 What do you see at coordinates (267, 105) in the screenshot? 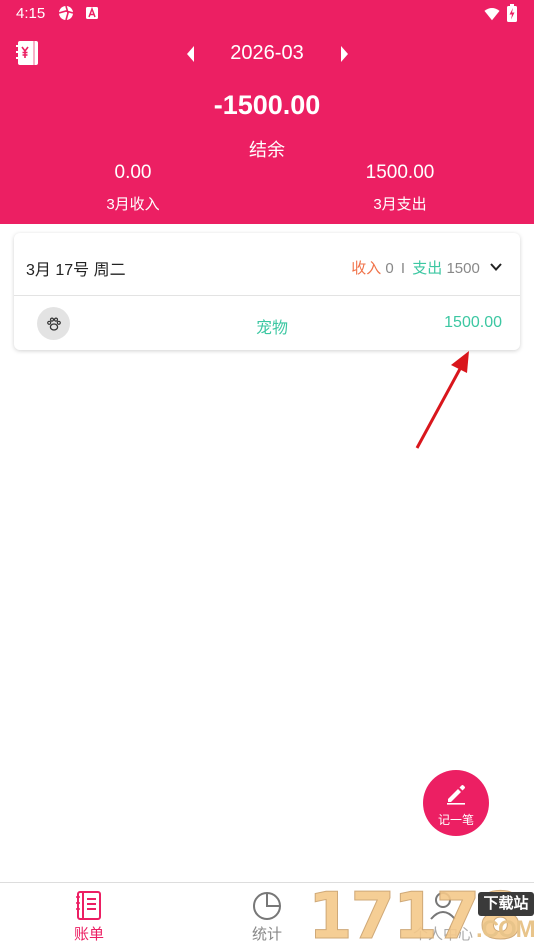
I see `balance-amount: -1500.00` at bounding box center [267, 105].